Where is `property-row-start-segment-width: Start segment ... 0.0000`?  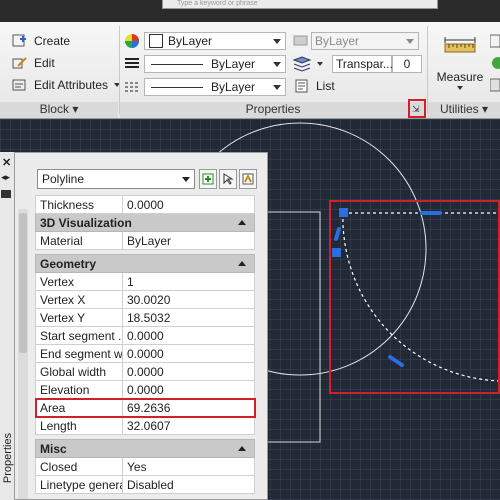
property-row-start-segment-width: Start segment ... 0.0000 is located at coordinates (145, 335).